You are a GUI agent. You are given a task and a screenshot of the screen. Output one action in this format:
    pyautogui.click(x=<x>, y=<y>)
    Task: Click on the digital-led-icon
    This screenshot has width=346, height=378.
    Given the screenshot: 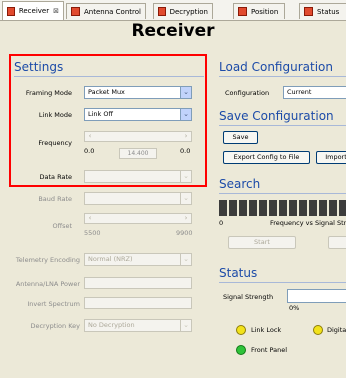 What is the action you would take?
    pyautogui.click(x=318, y=330)
    